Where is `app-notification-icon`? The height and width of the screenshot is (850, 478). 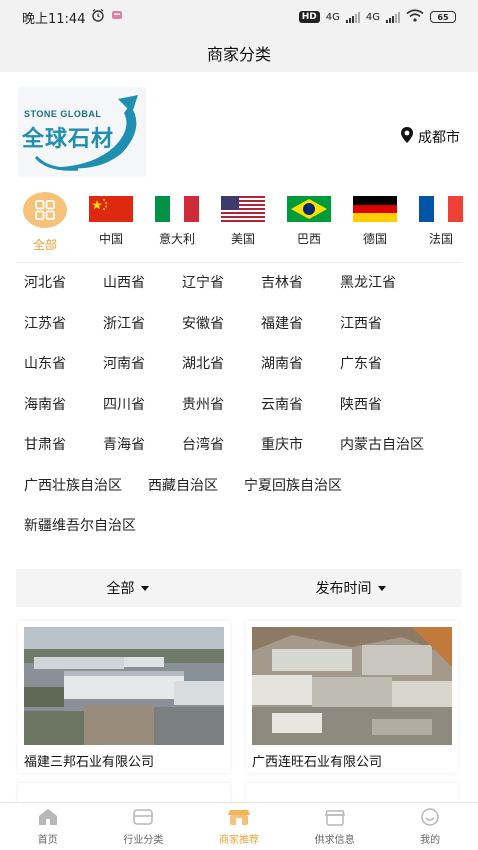 app-notification-icon is located at coordinates (117, 17).